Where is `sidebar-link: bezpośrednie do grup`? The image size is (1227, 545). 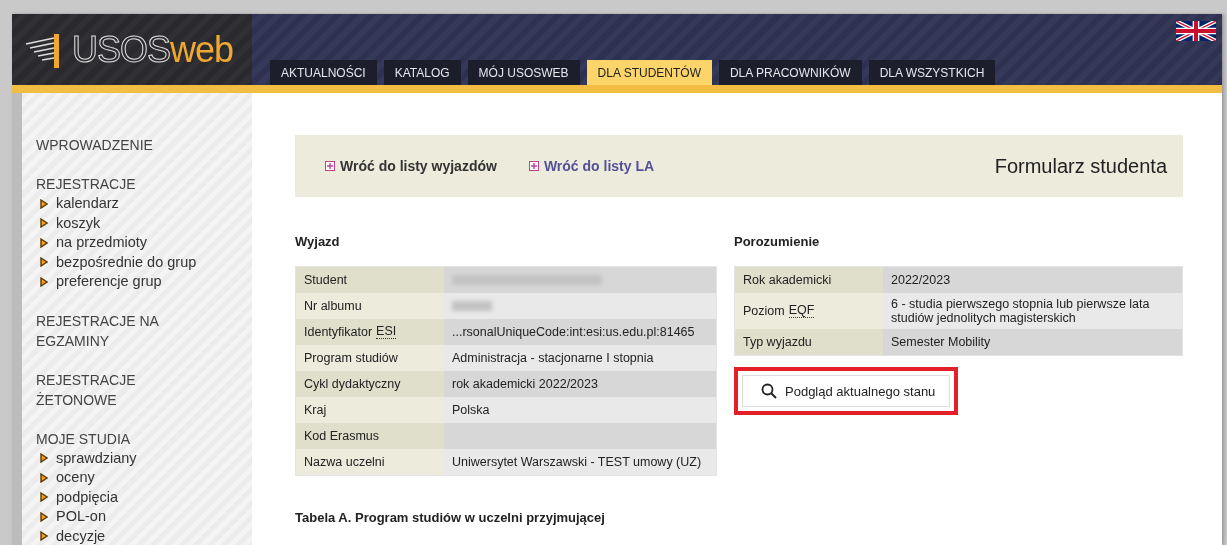 sidebar-link: bezpośrednie do grup is located at coordinates (126, 262).